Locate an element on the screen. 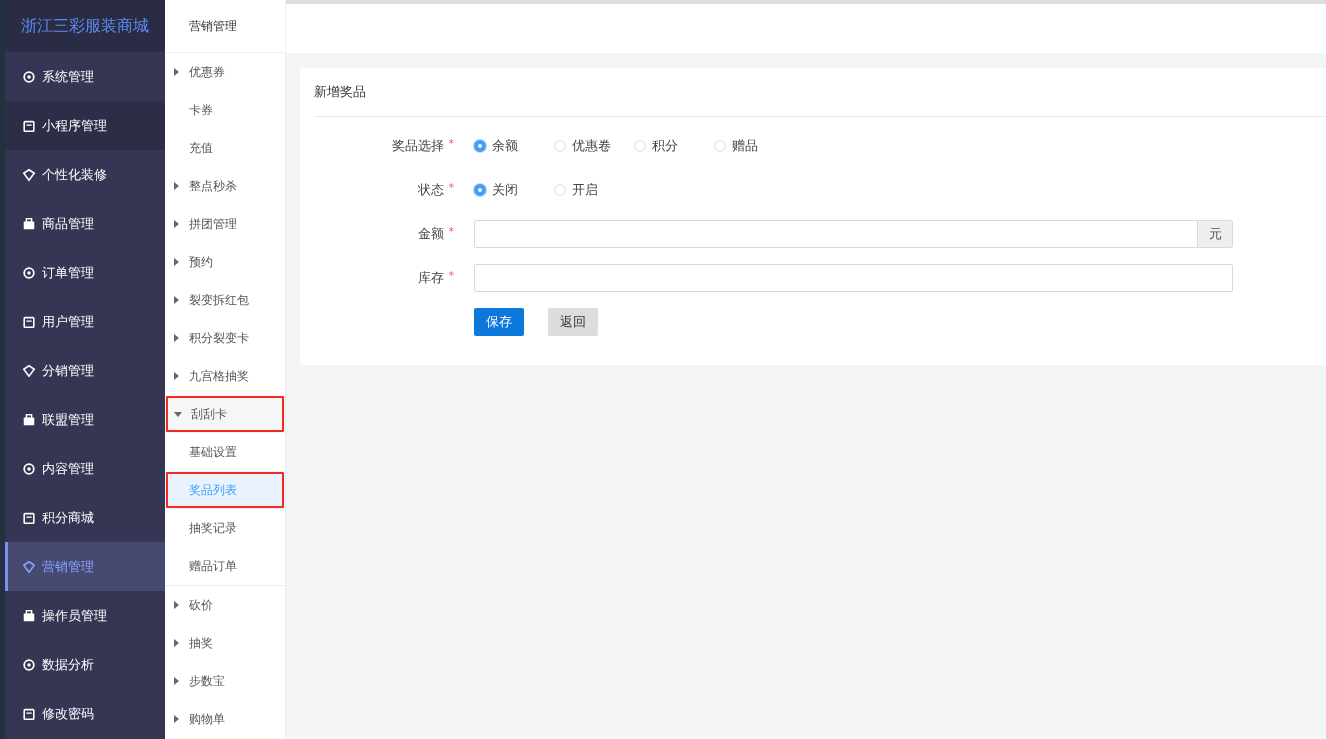 This screenshot has height=739, width=1326. sidebar-item: 小程序管理 is located at coordinates (85, 125).